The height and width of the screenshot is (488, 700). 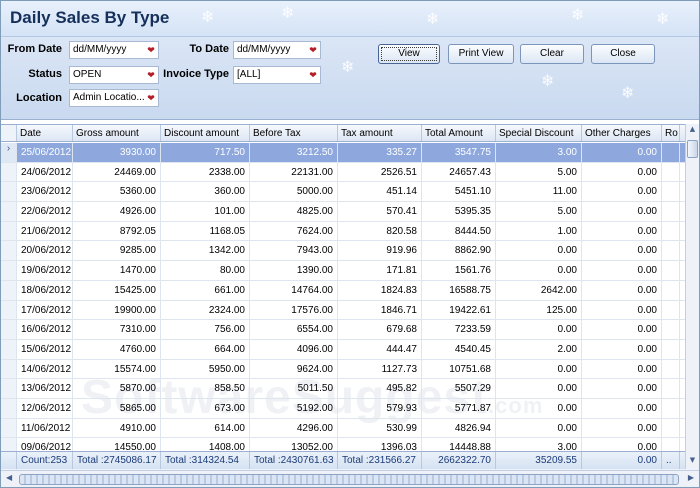 I want to click on table-cell: 11/06/2012, so click(x=45, y=428).